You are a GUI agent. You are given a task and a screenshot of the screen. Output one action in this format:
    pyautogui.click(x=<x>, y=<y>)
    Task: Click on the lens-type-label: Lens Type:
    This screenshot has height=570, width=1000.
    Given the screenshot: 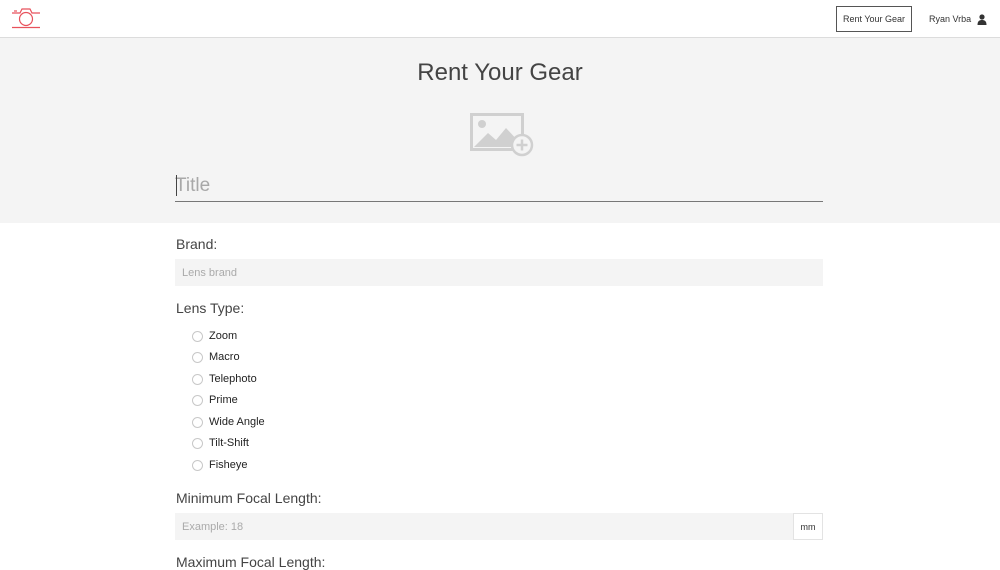 What is the action you would take?
    pyautogui.click(x=210, y=308)
    